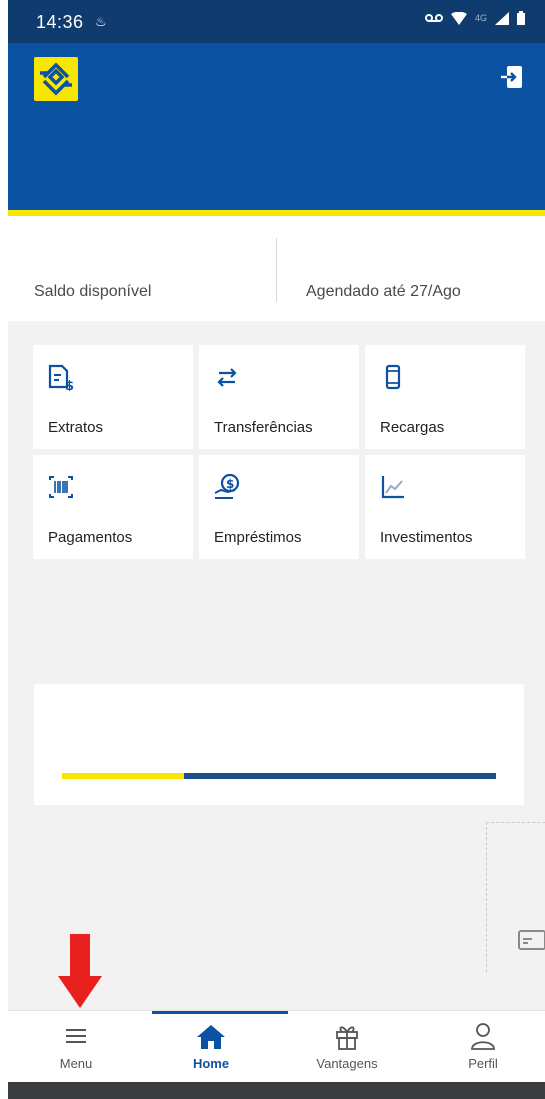 Image resolution: width=545 pixels, height=1099 pixels. What do you see at coordinates (433, 18) in the screenshot?
I see `voicemail-icon` at bounding box center [433, 18].